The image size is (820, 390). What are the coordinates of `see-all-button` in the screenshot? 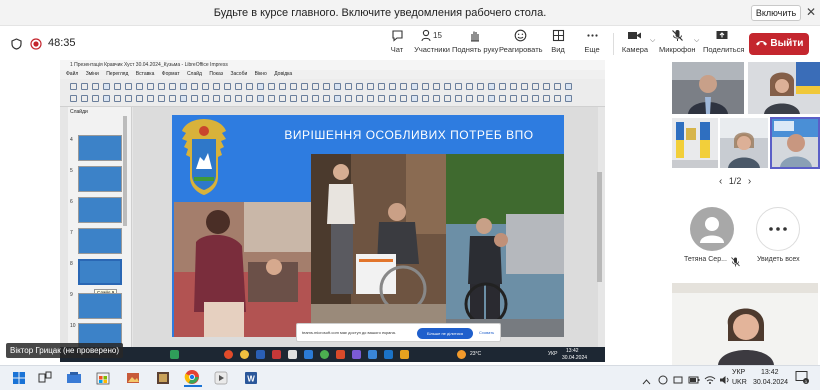 It's located at (778, 229).